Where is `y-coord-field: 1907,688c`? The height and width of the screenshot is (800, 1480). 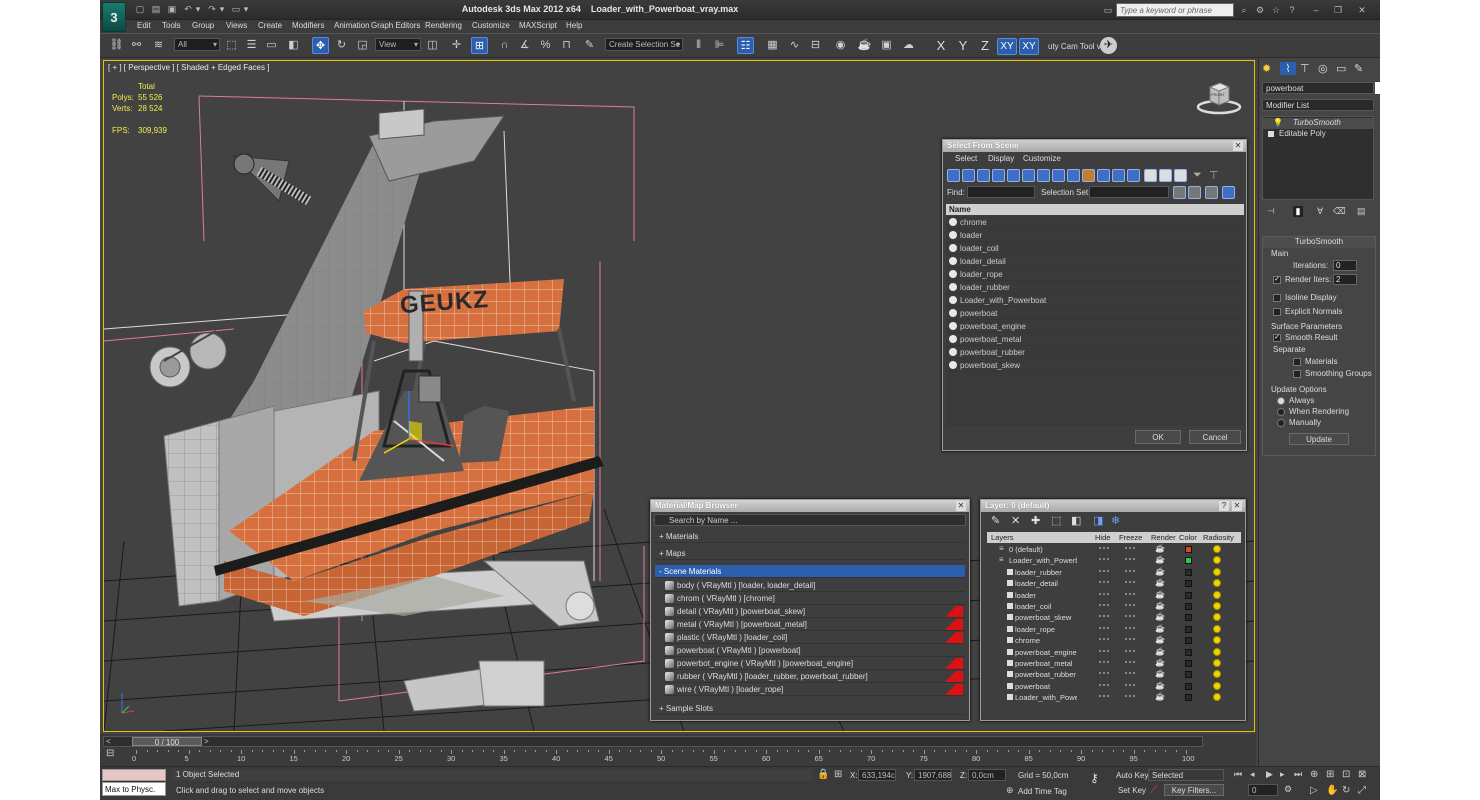
y-coord-field: 1907,688c is located at coordinates (933, 775).